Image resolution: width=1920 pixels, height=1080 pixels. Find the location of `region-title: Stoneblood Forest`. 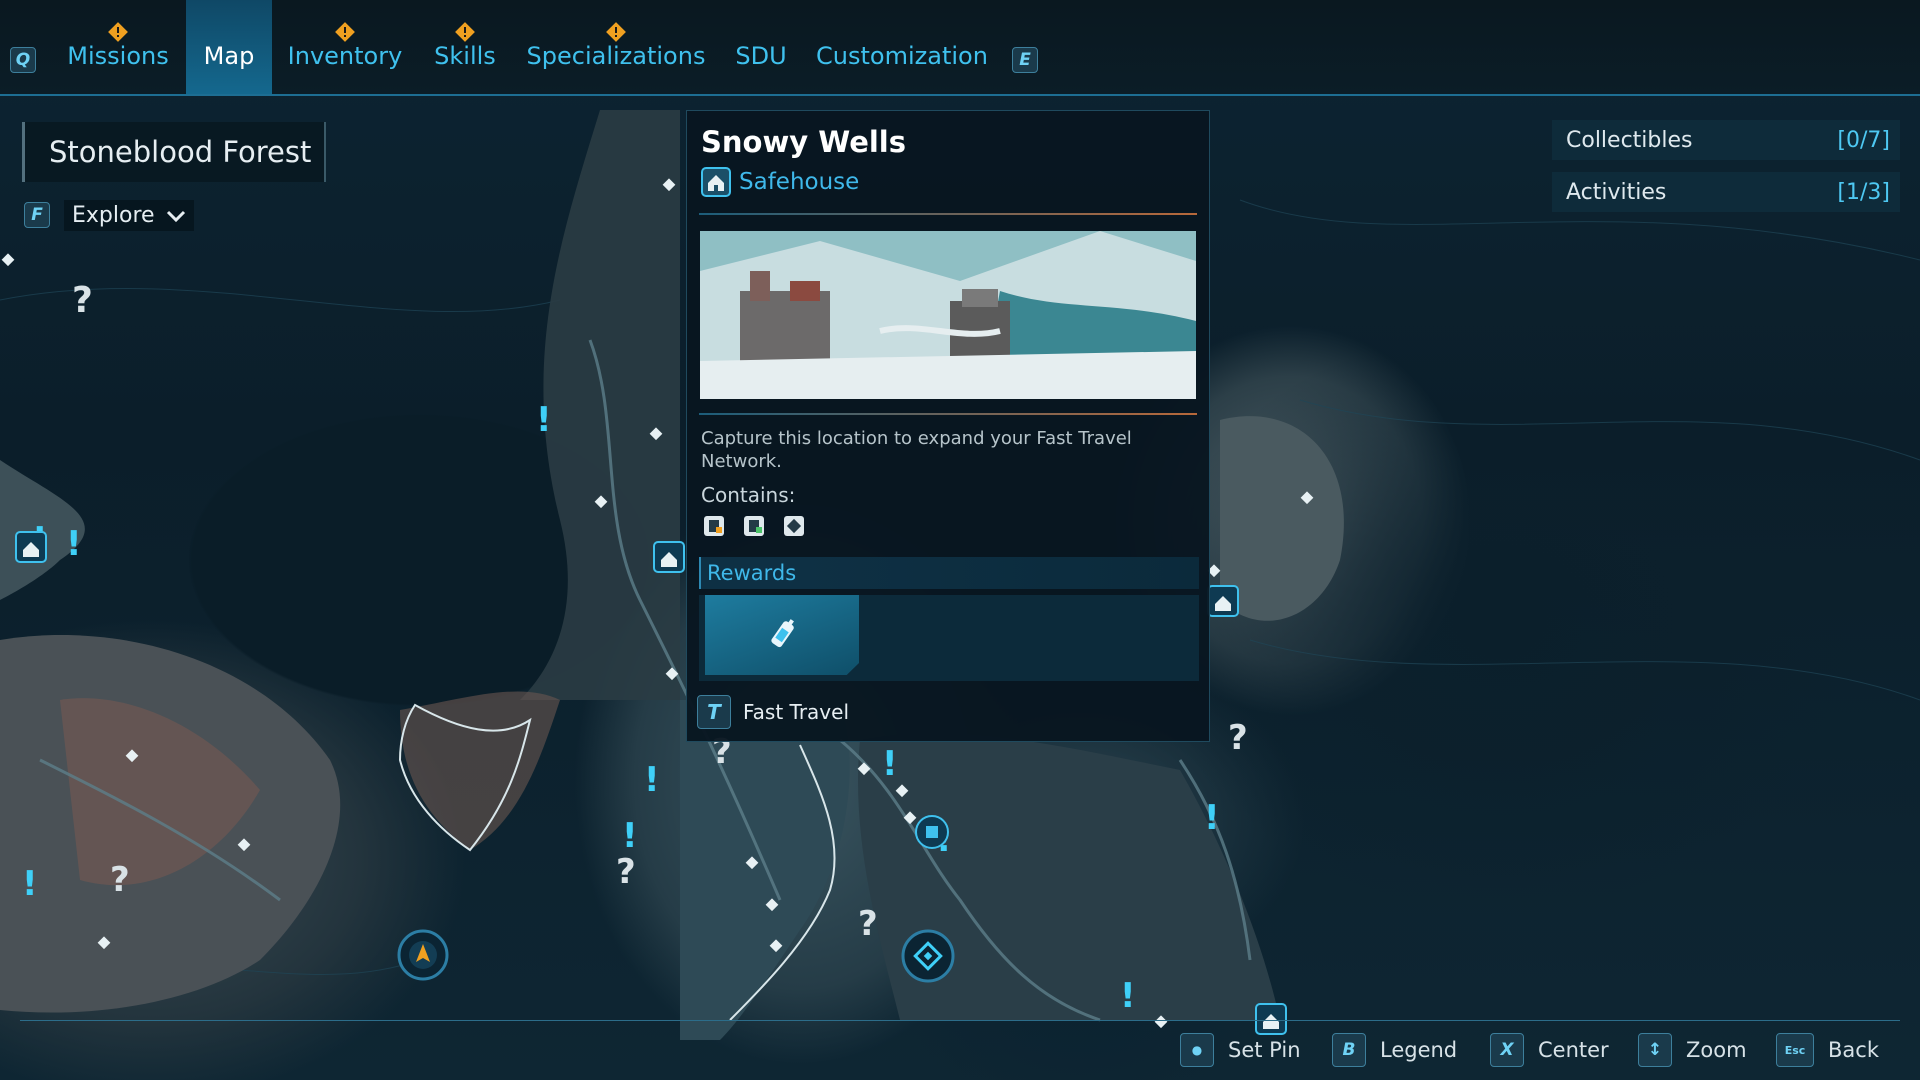

region-title: Stoneblood Forest is located at coordinates (174, 152).